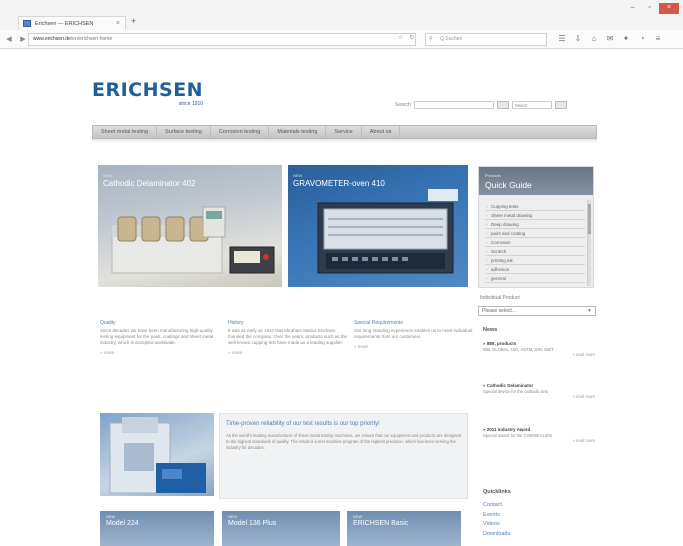  What do you see at coordinates (535, 233) in the screenshot?
I see `quick-guide-item: paint and coating` at bounding box center [535, 233].